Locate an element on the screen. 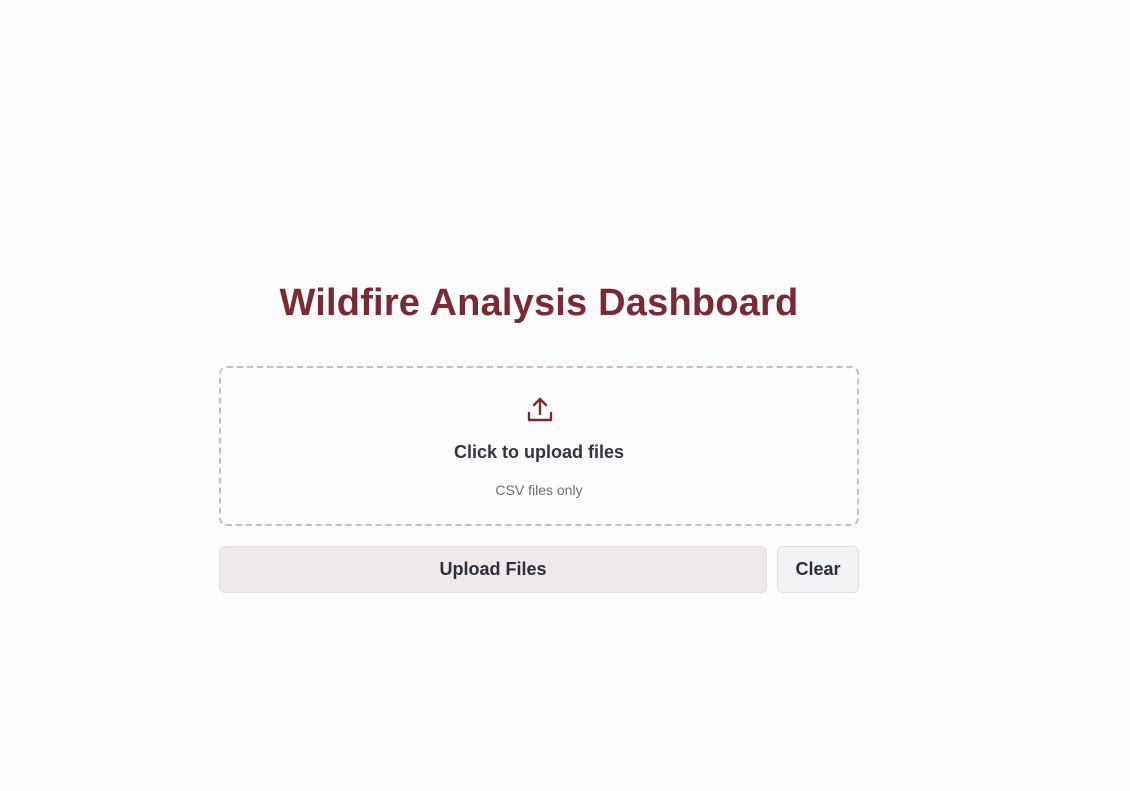  upload-icon is located at coordinates (540, 409).